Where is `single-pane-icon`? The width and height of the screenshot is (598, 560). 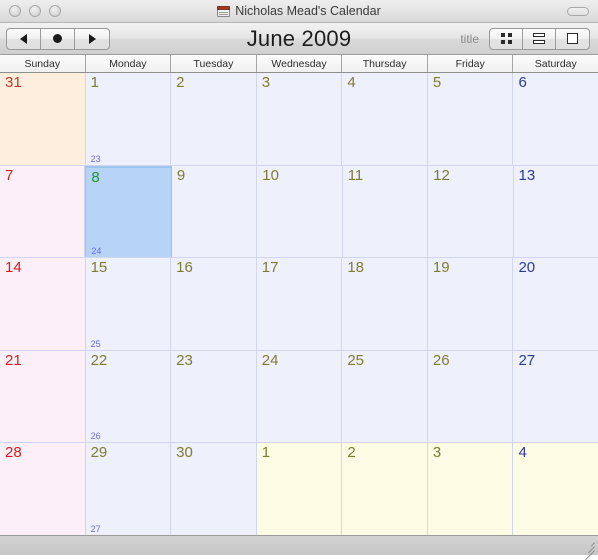 single-pane-icon is located at coordinates (572, 38).